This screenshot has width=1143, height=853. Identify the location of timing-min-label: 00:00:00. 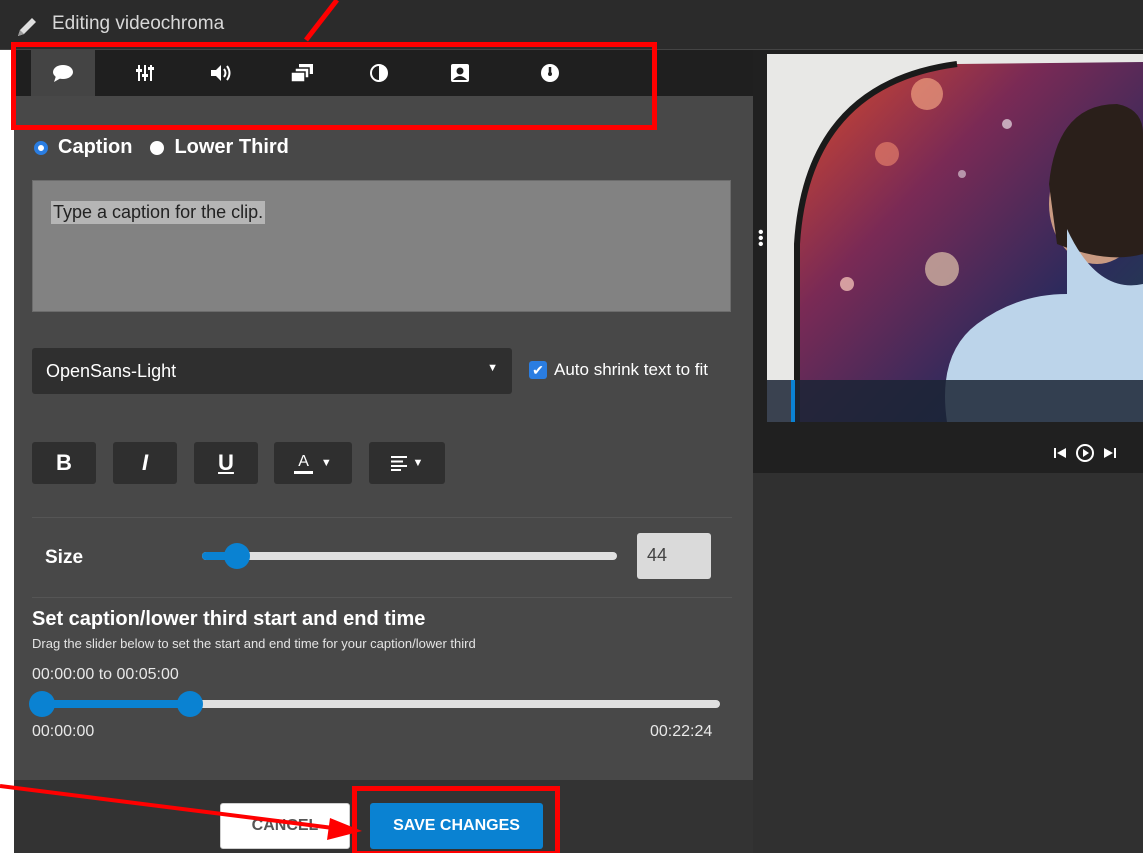
(63, 731).